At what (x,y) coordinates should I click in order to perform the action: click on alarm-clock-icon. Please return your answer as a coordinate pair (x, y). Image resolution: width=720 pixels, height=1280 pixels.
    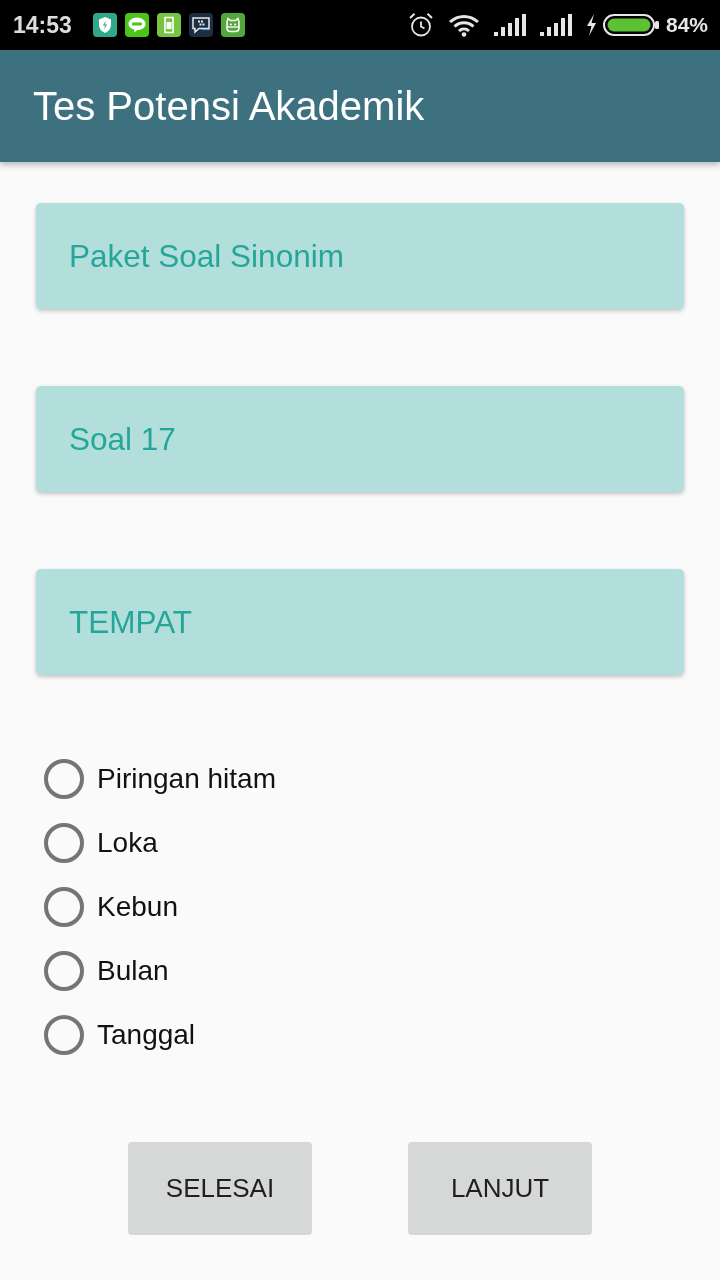
    Looking at the image, I should click on (420, 25).